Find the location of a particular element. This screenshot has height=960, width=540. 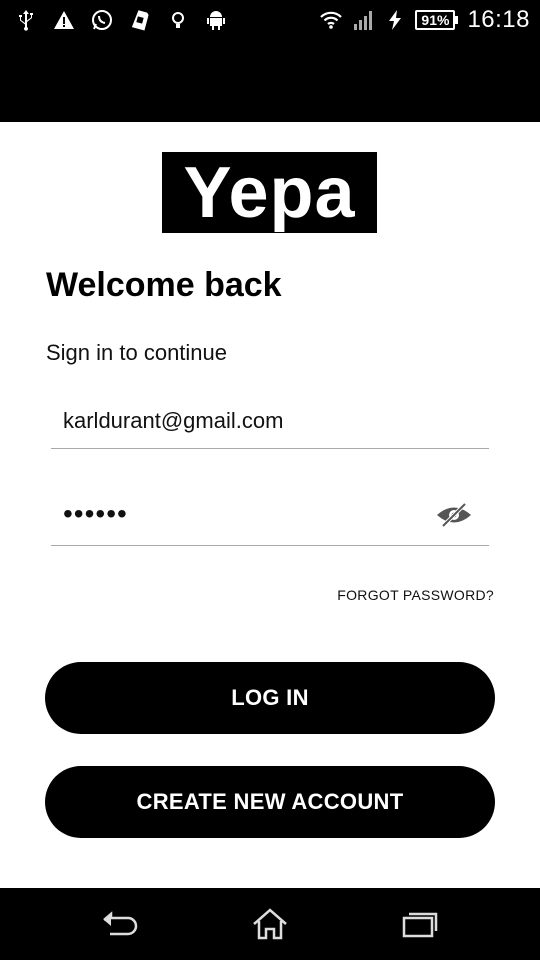

password-field is located at coordinates (237, 514).